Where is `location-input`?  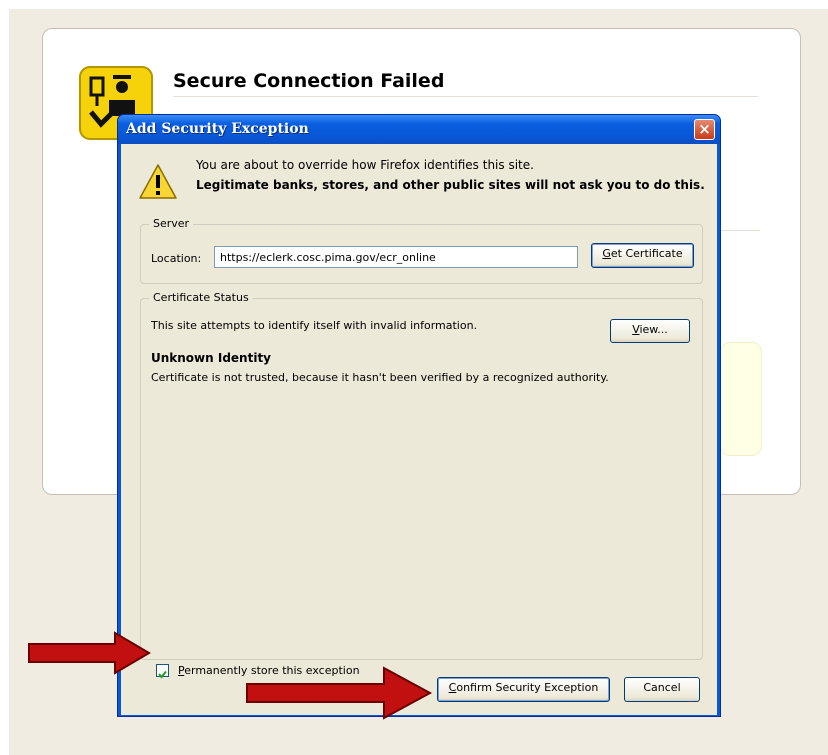
location-input is located at coordinates (396, 257).